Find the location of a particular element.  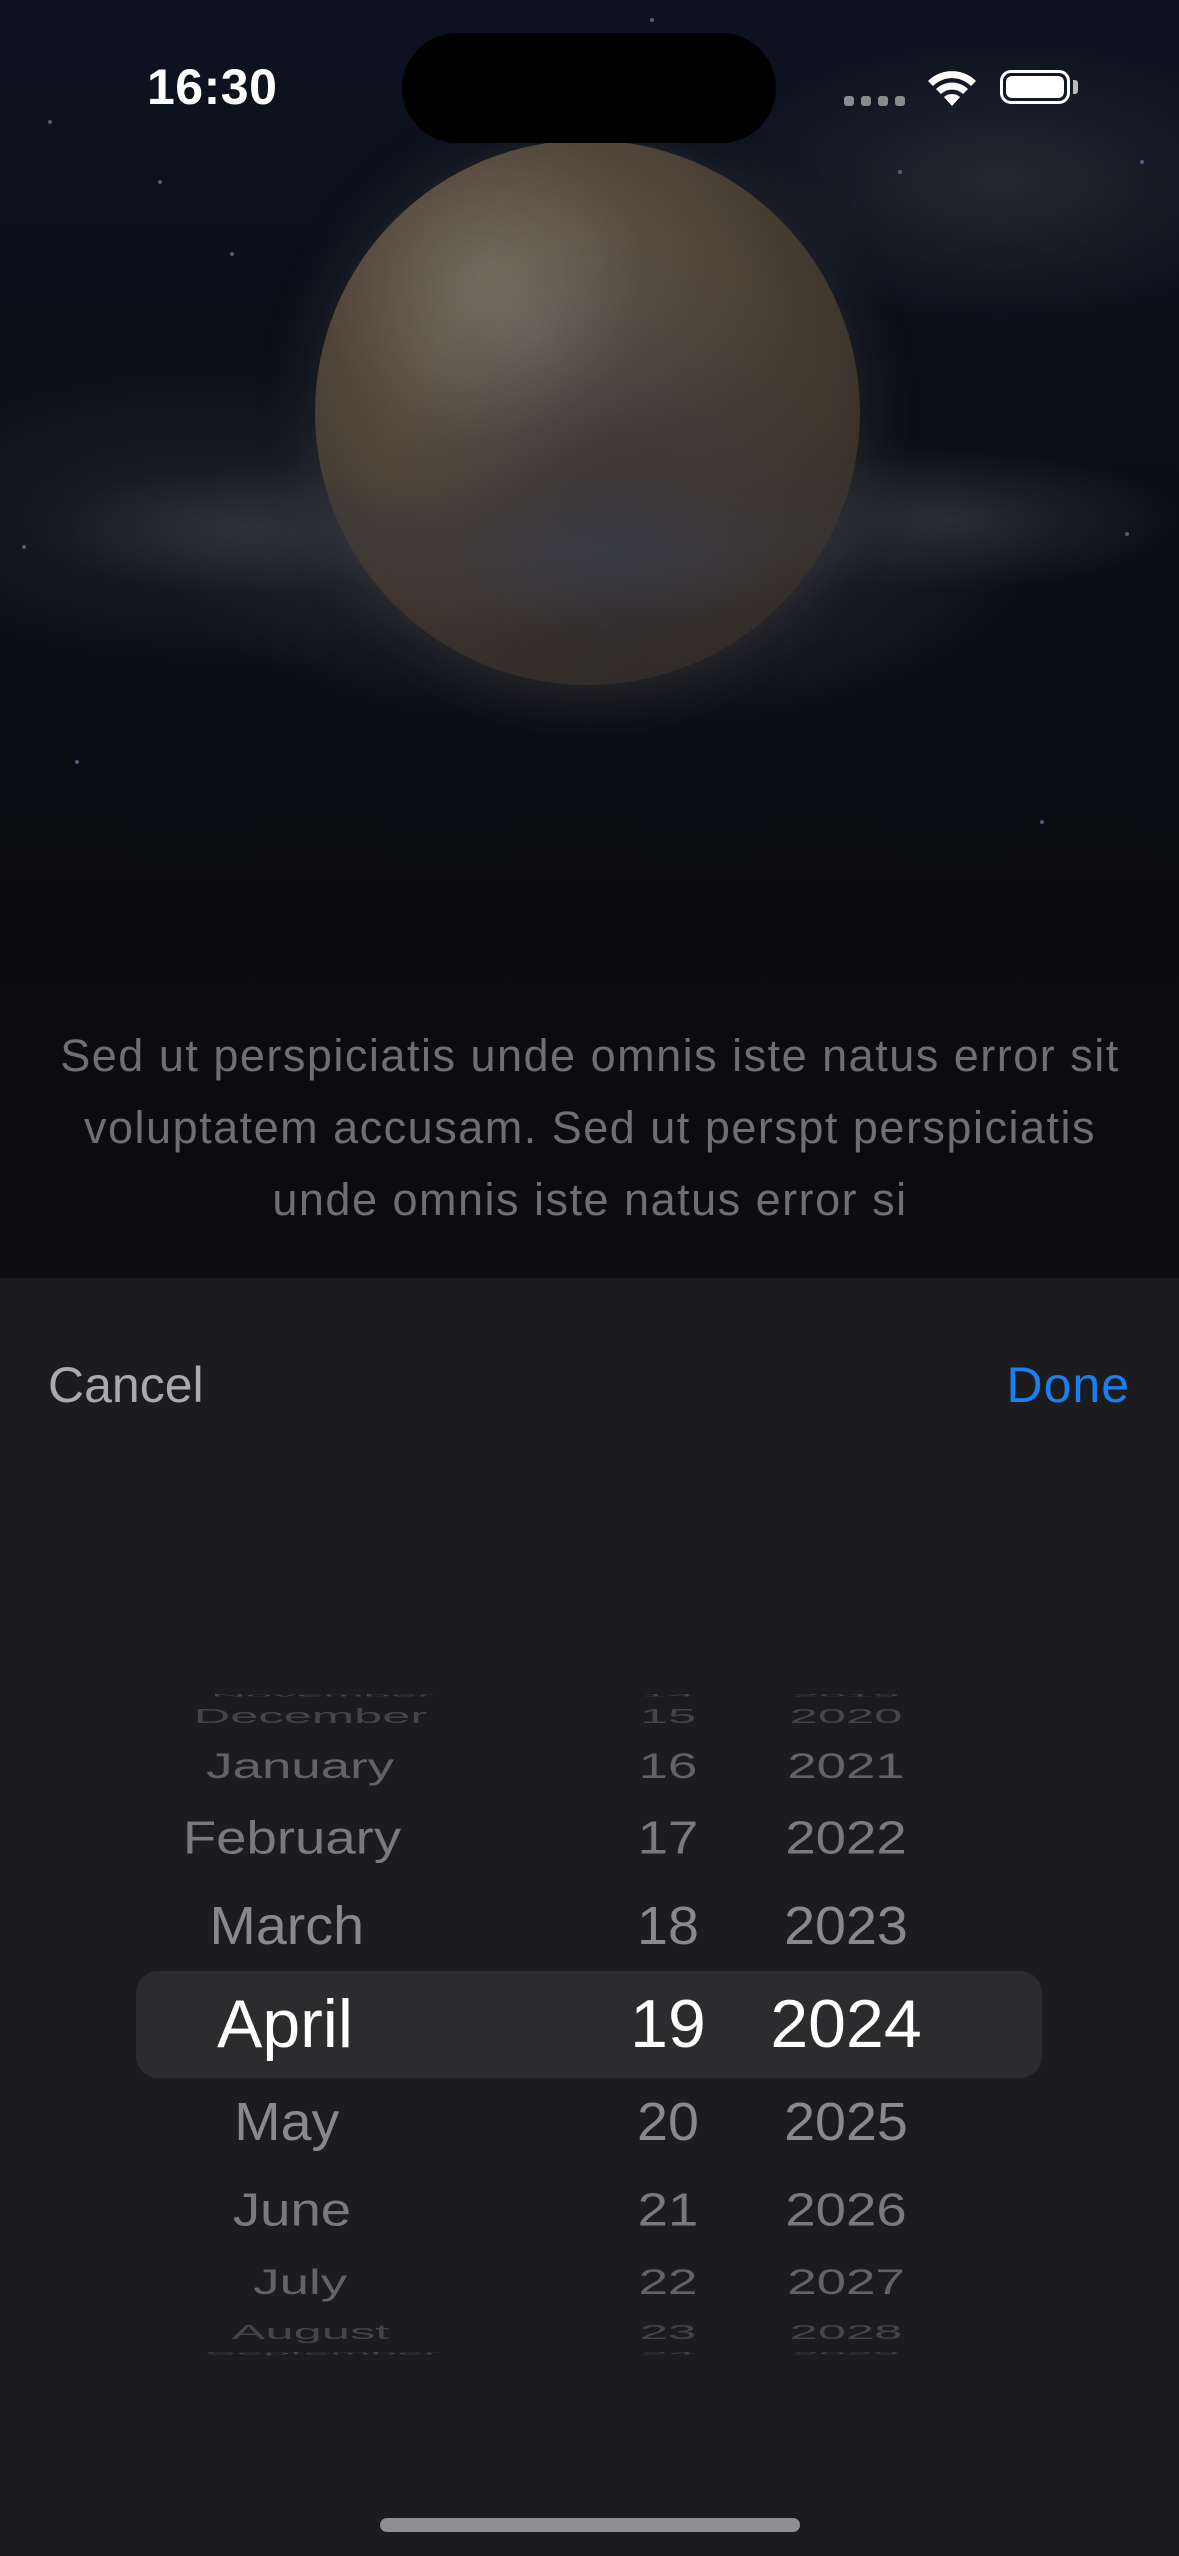

home-indicator is located at coordinates (590, 2525).